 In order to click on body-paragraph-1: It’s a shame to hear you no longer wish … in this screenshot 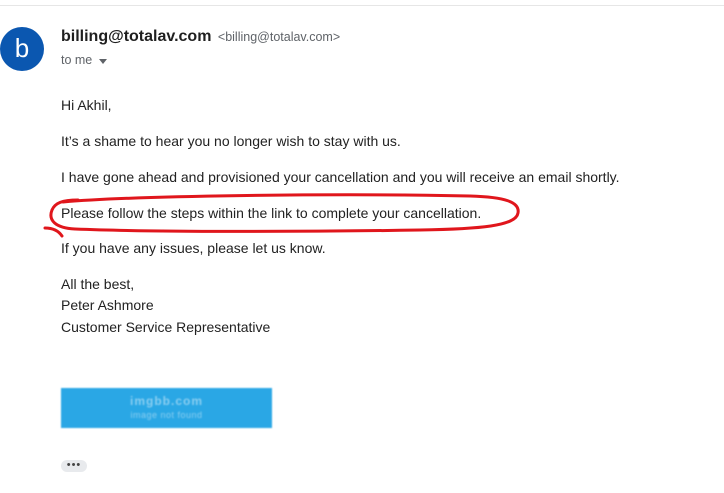, I will do `click(231, 141)`.